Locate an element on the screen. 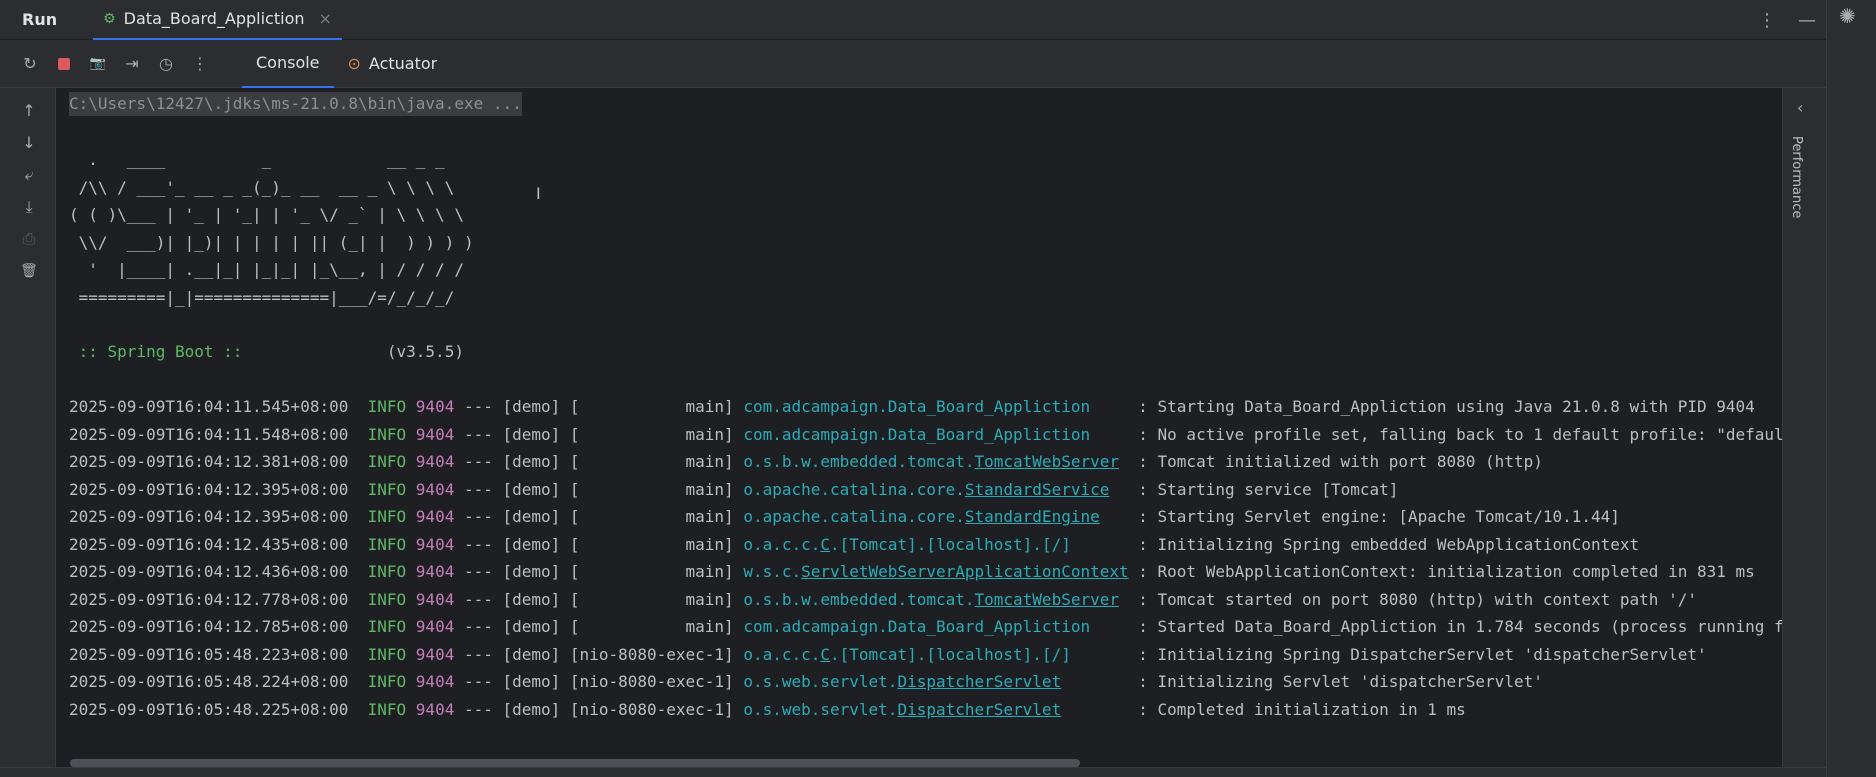 The image size is (1876, 777). tab-console-label: Console is located at coordinates (288, 62).